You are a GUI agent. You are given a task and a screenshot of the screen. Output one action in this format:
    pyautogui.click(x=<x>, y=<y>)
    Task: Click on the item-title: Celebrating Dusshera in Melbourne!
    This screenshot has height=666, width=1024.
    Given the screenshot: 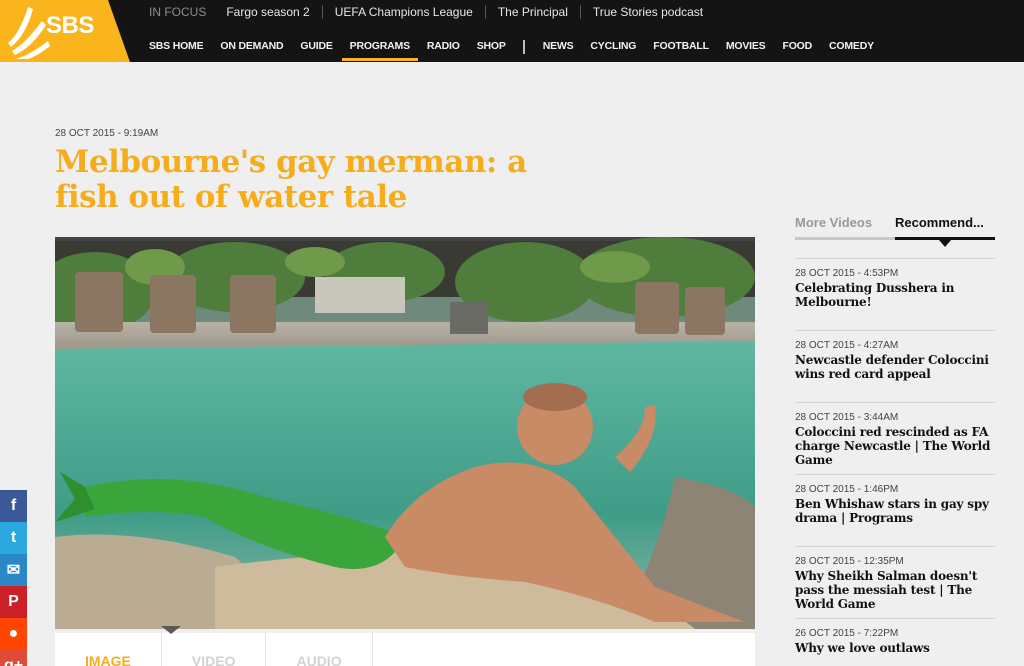 What is the action you would take?
    pyautogui.click(x=895, y=295)
    